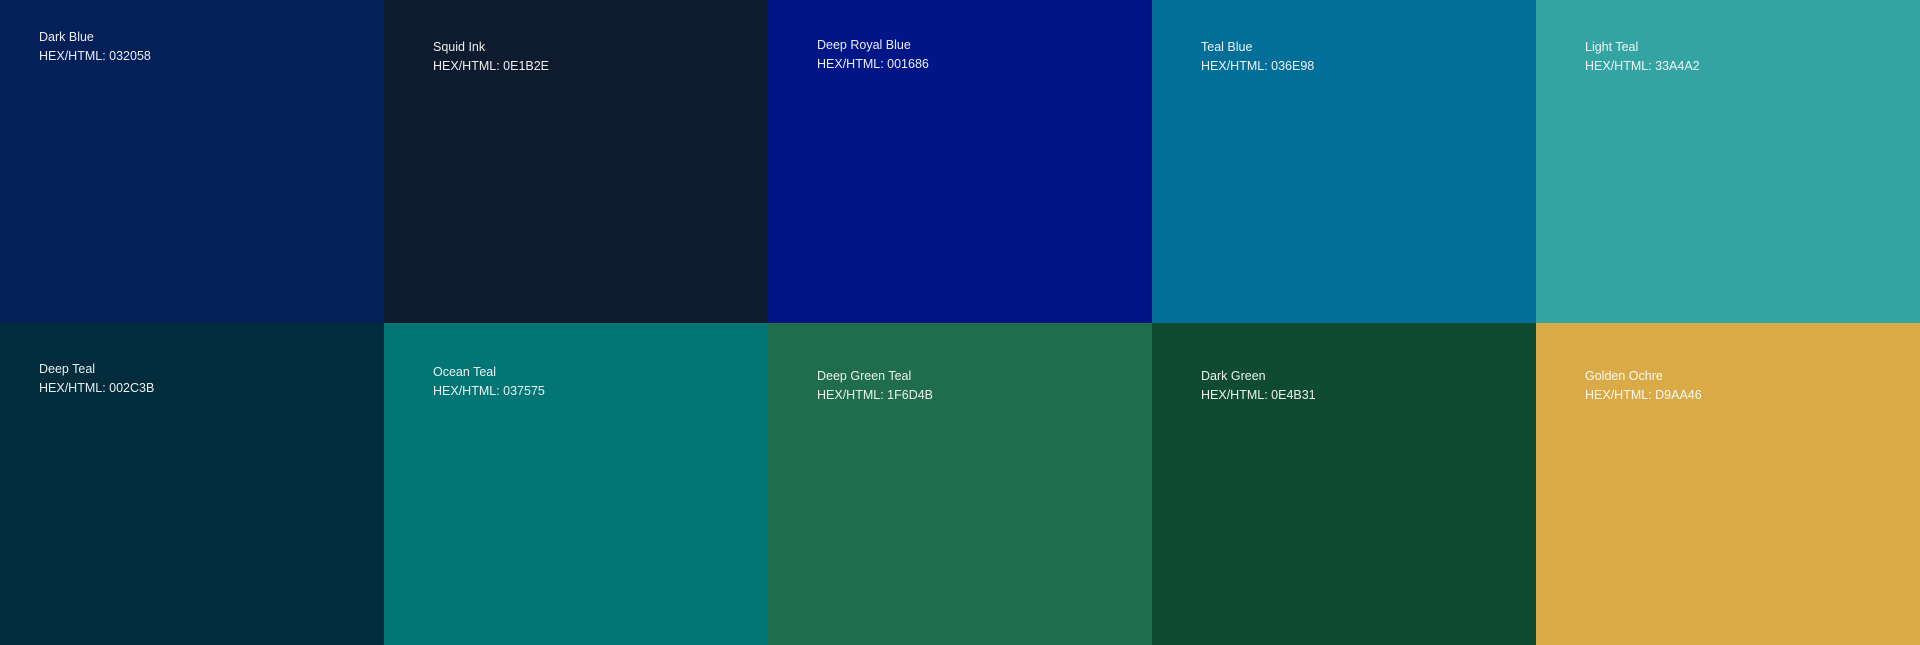 The image size is (1920, 645). What do you see at coordinates (1293, 66) in the screenshot?
I see `hex-value: 036E98` at bounding box center [1293, 66].